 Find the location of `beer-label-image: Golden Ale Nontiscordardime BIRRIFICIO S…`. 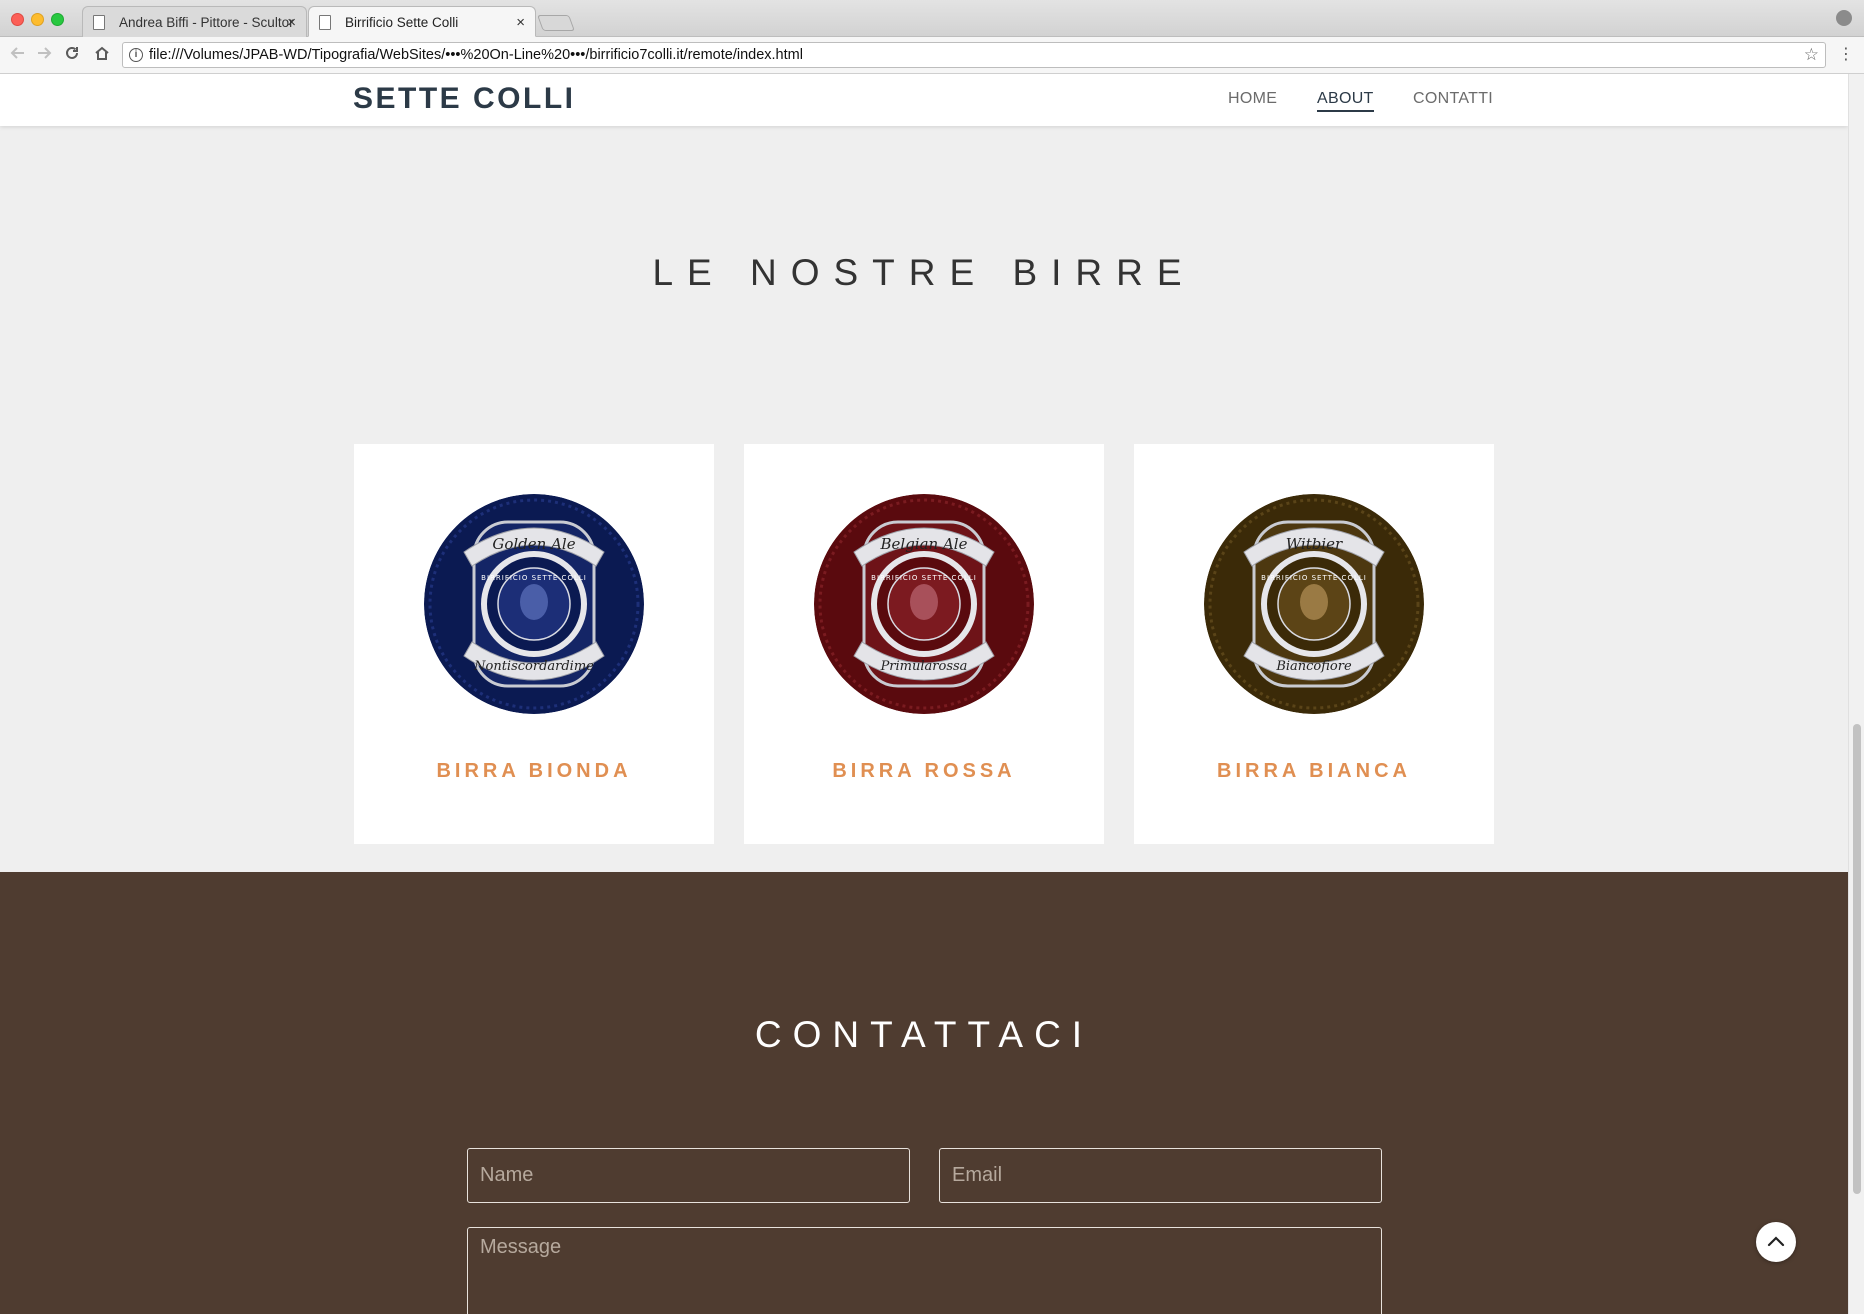

beer-label-image: Golden Ale Nontiscordardime BIRRIFICIO S… is located at coordinates (534, 604).